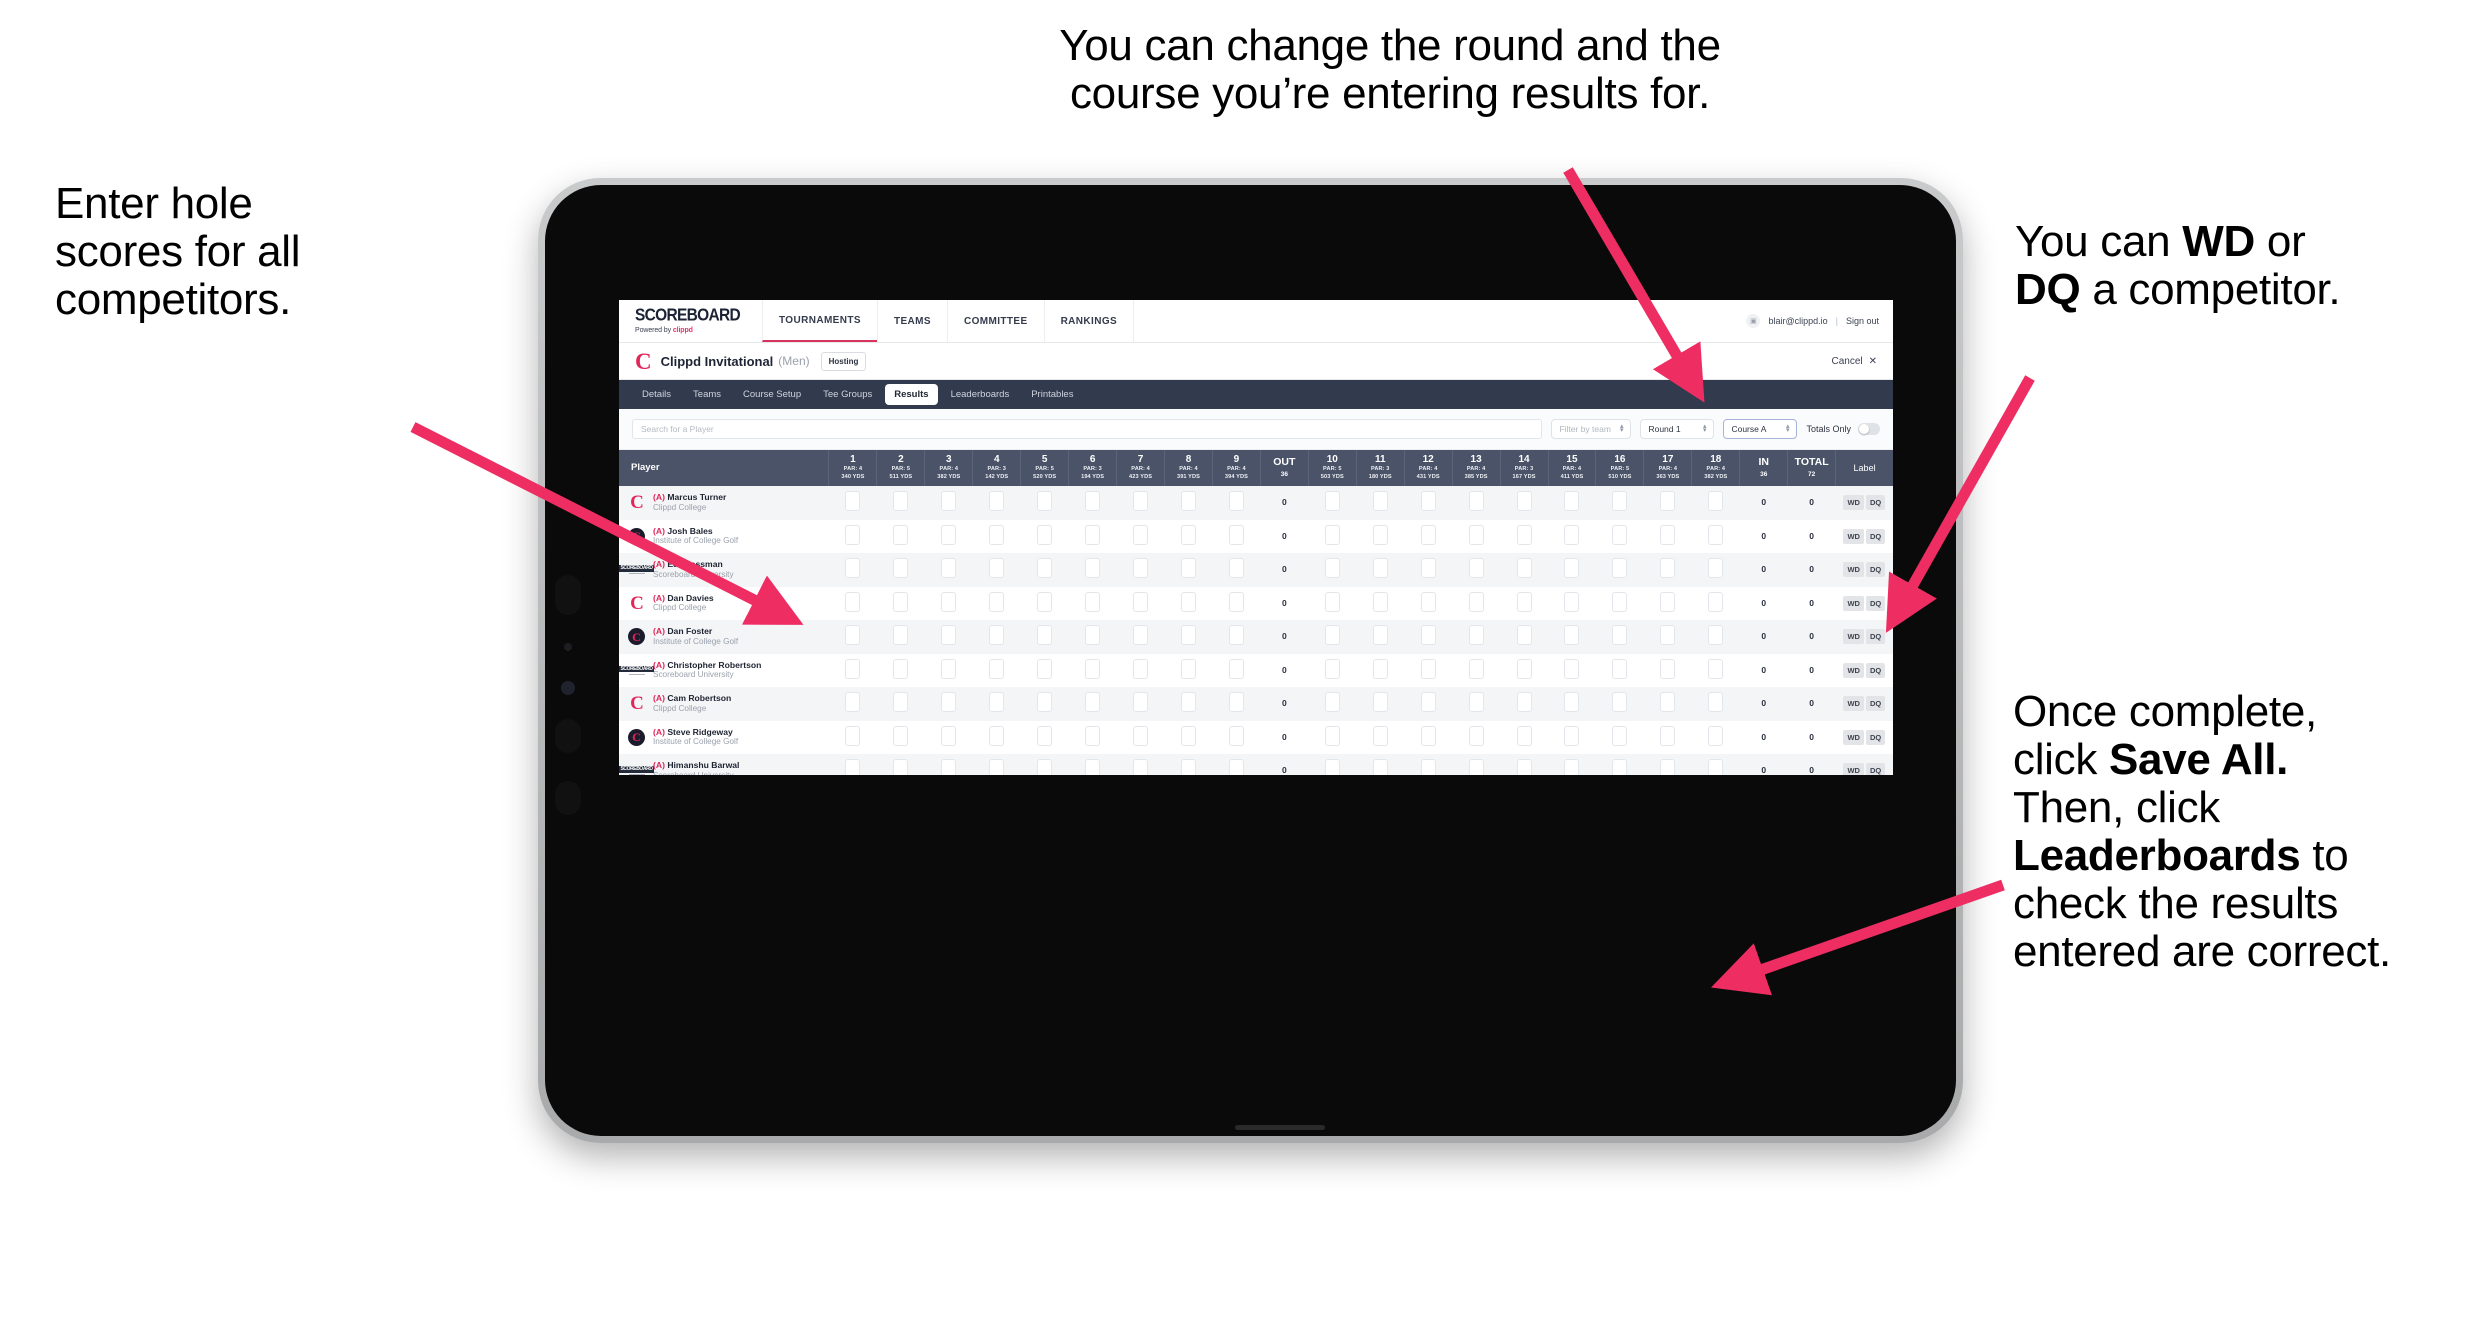 The width and height of the screenshot is (2489, 1339). I want to click on brand-logo: SCOREBOARD Powered by clippd, so click(698, 321).